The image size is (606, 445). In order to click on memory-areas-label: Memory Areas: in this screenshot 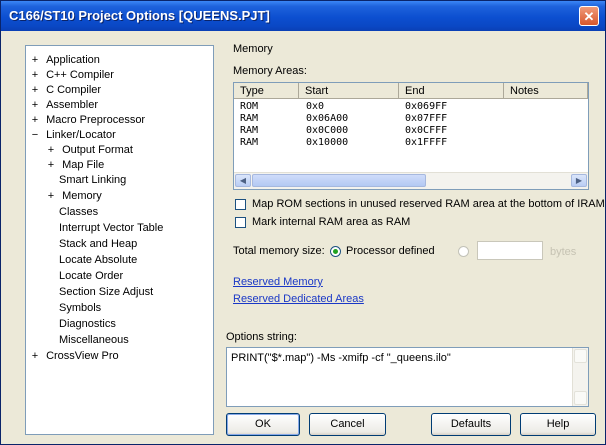, I will do `click(270, 71)`.